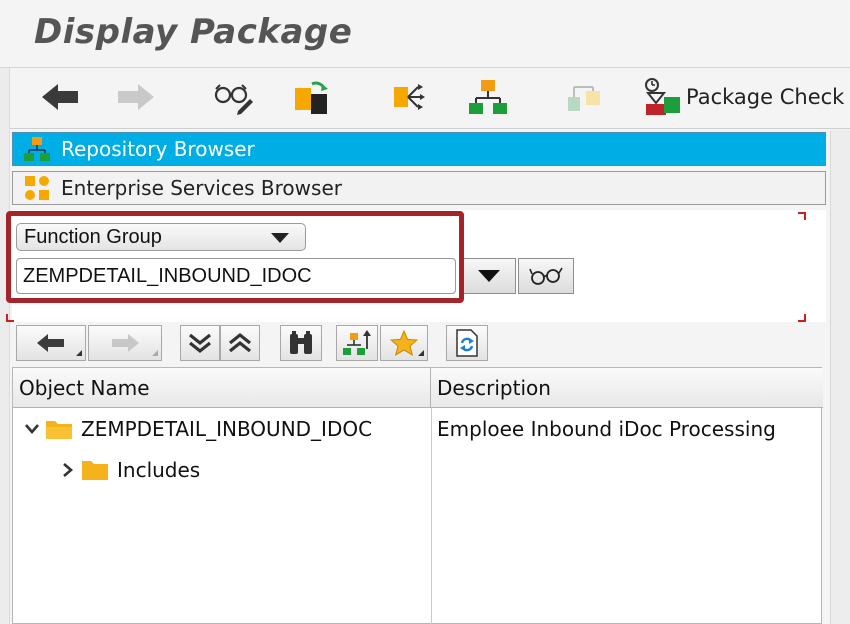 Image resolution: width=850 pixels, height=624 pixels. I want to click on object-name-history-button, so click(489, 276).